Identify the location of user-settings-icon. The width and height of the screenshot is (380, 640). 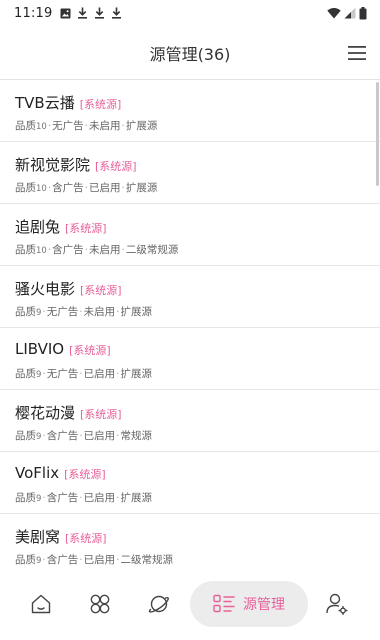
(337, 604).